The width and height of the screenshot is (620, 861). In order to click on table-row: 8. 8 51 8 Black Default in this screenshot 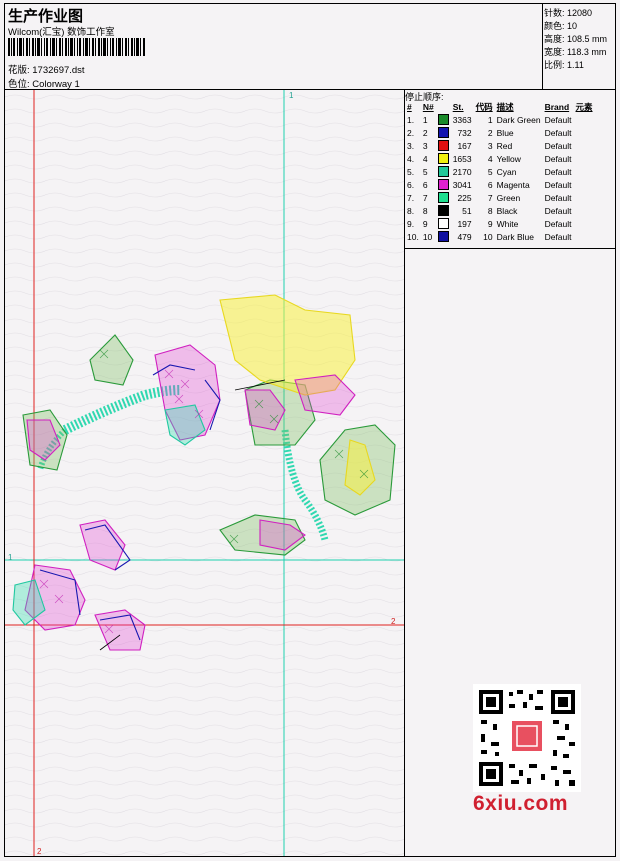, I will do `click(500, 210)`.